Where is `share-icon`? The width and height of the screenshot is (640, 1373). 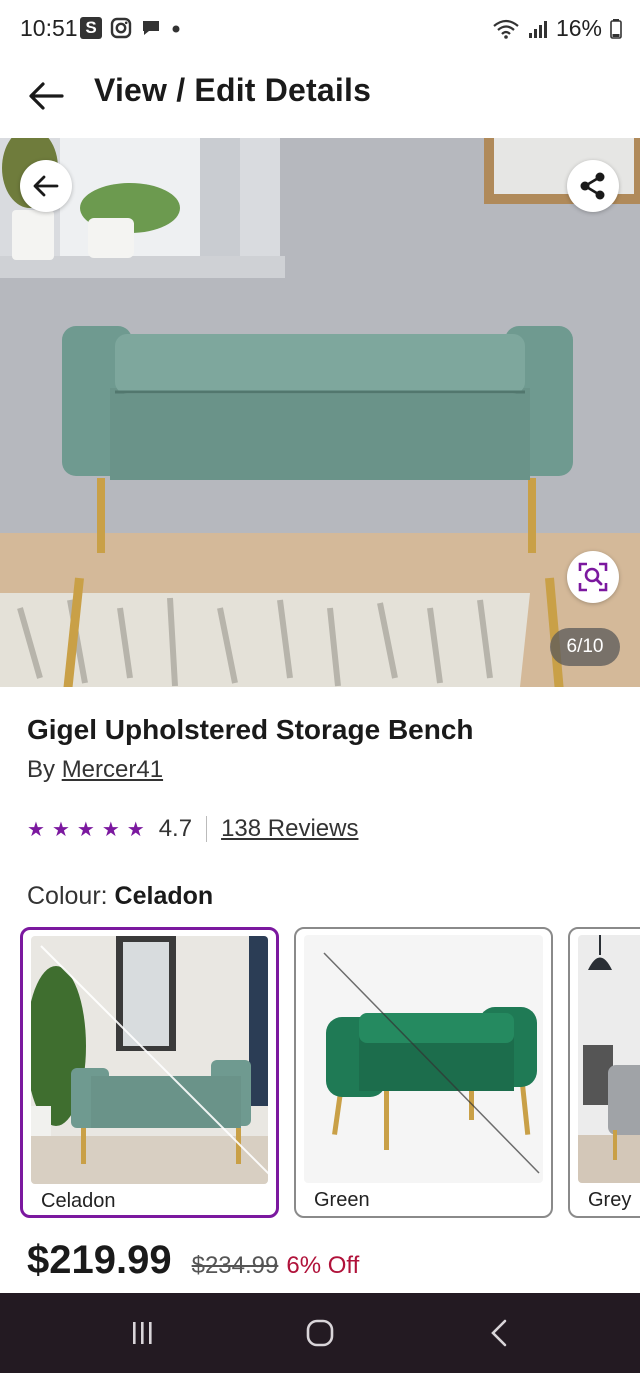 share-icon is located at coordinates (592, 186).